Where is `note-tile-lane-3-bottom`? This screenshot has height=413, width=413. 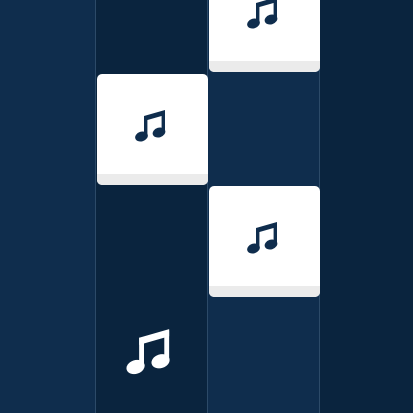 note-tile-lane-3-bottom is located at coordinates (264, 241).